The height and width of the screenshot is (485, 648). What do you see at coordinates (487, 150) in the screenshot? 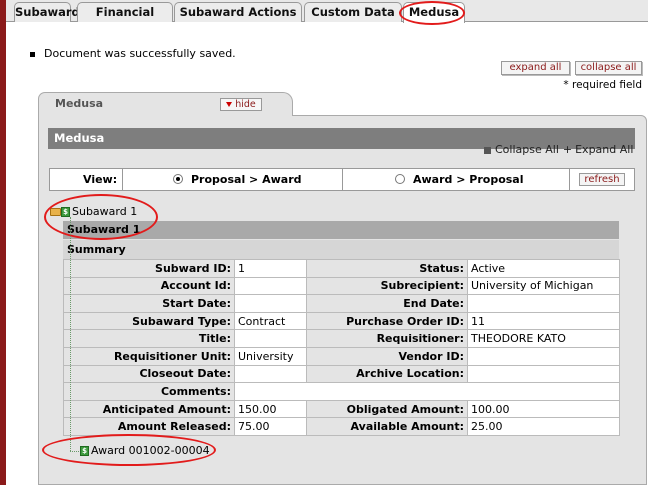
I see `minus-icon` at bounding box center [487, 150].